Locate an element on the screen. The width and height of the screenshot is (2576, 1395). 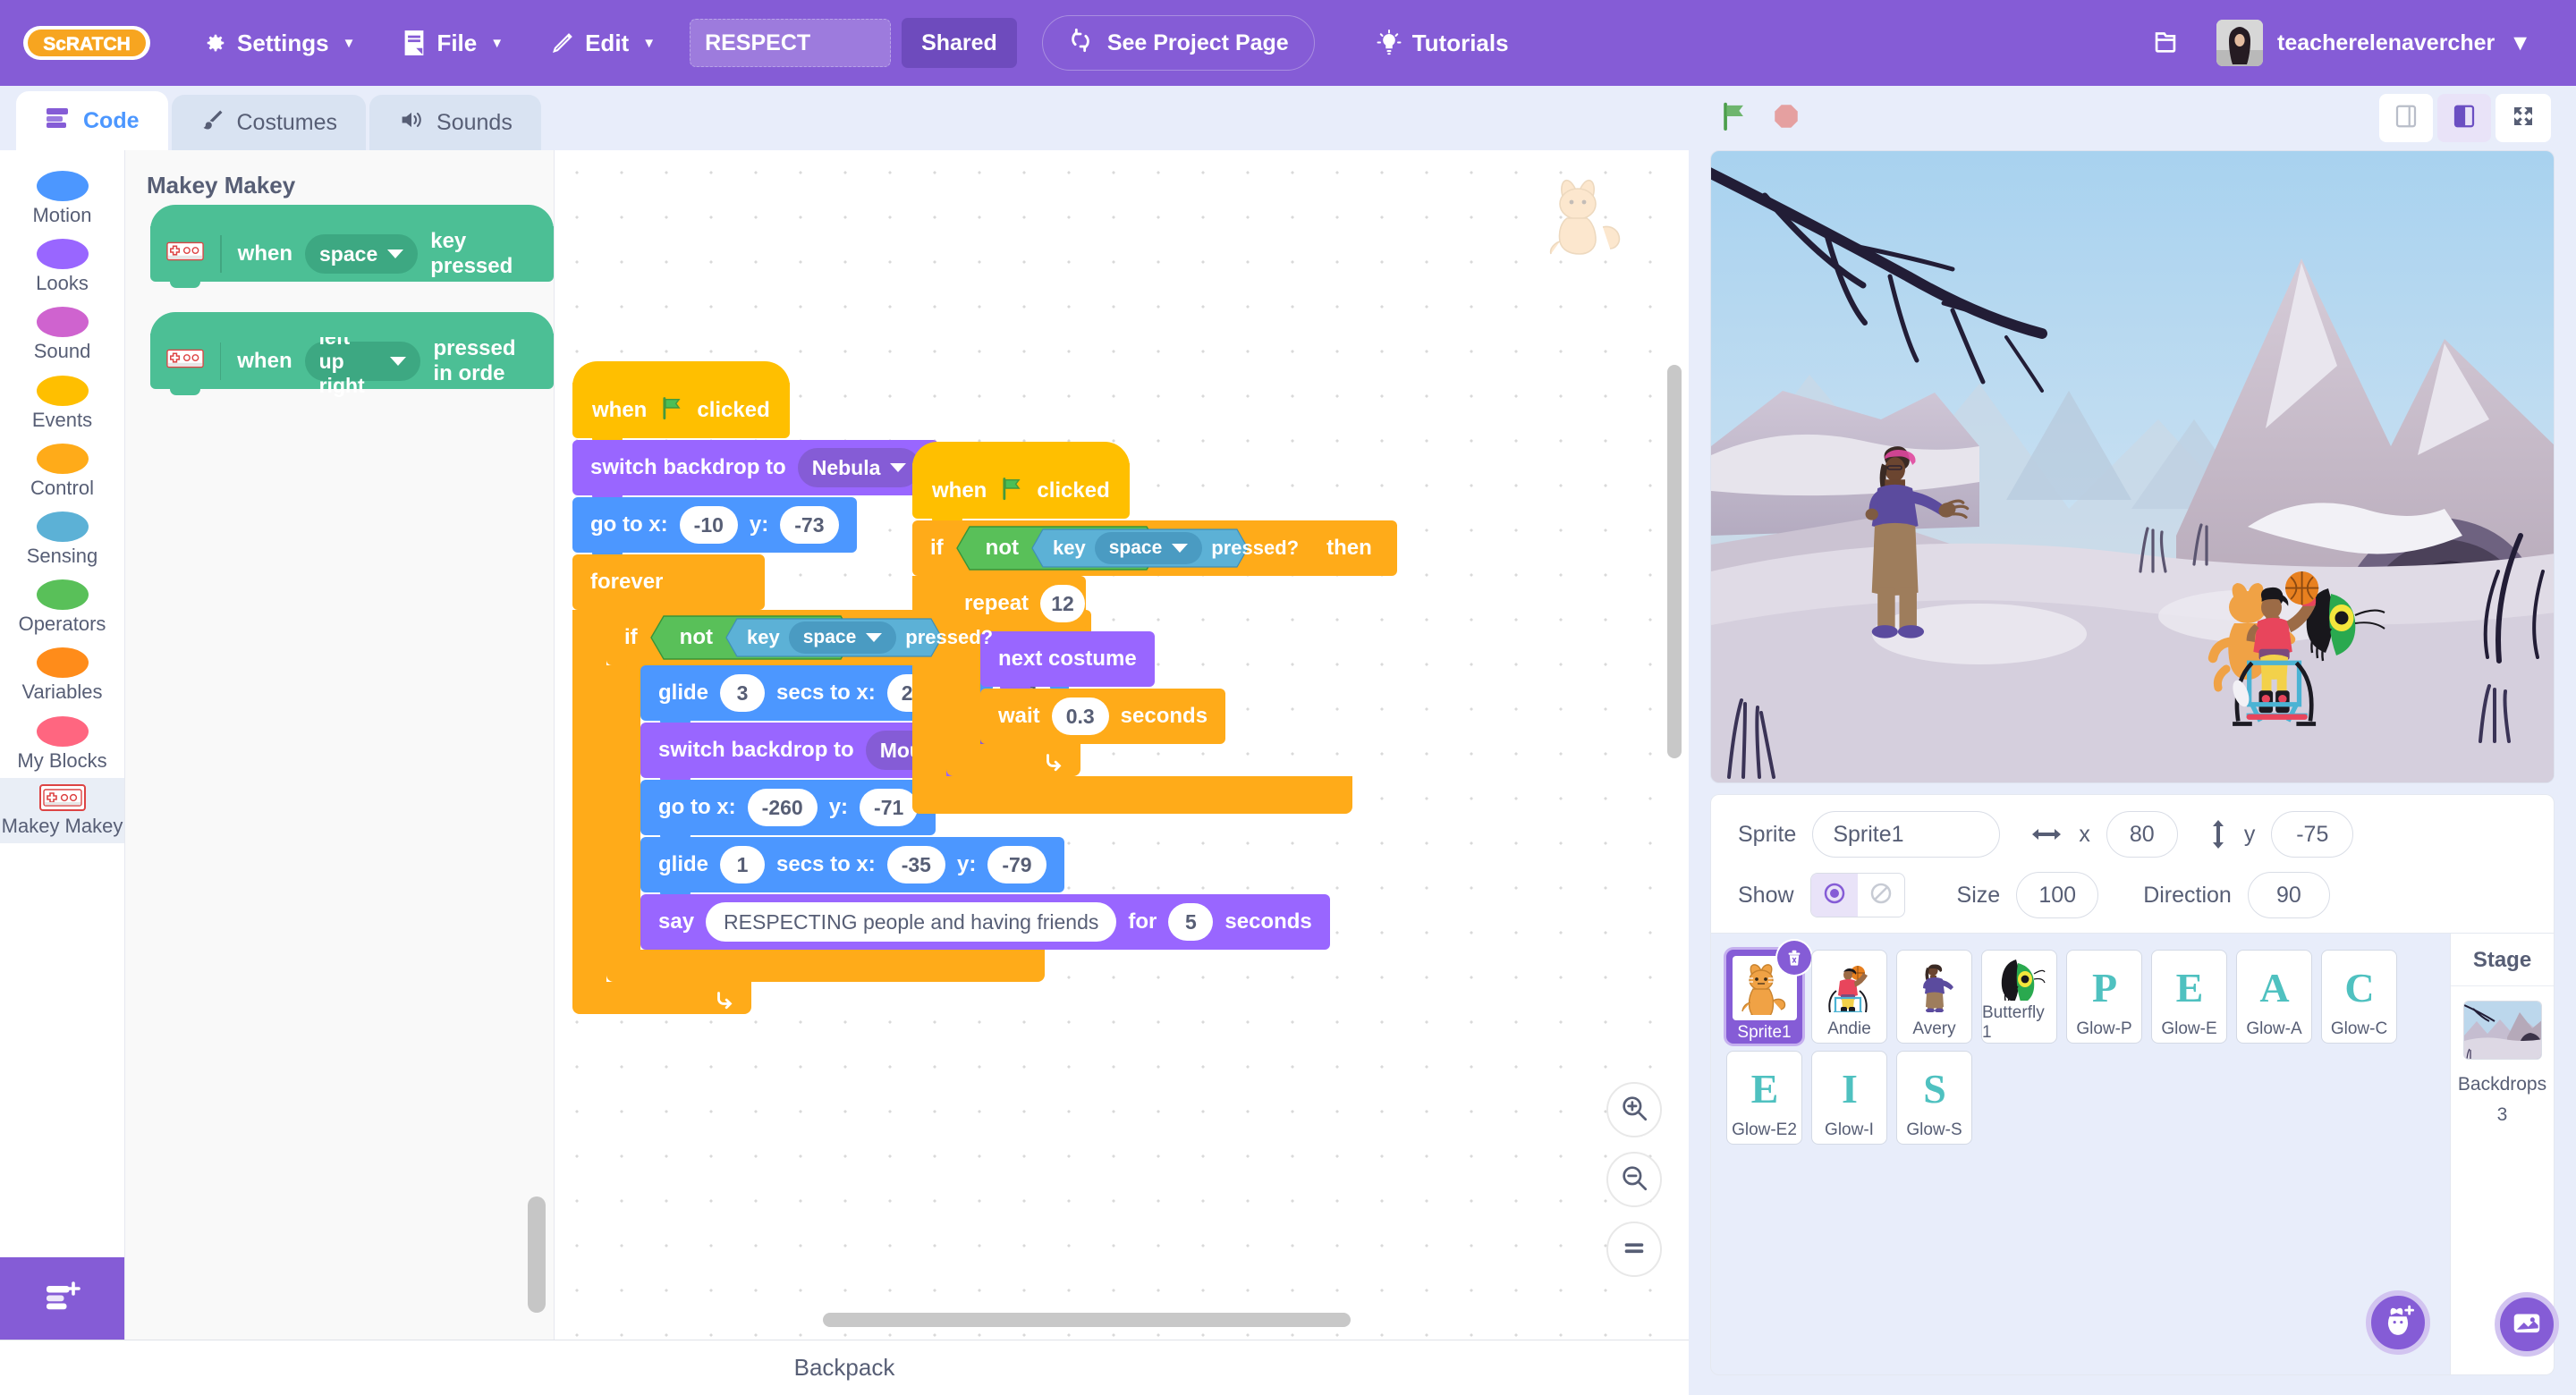
say-seconds-input: 5 is located at coordinates (1191, 922).